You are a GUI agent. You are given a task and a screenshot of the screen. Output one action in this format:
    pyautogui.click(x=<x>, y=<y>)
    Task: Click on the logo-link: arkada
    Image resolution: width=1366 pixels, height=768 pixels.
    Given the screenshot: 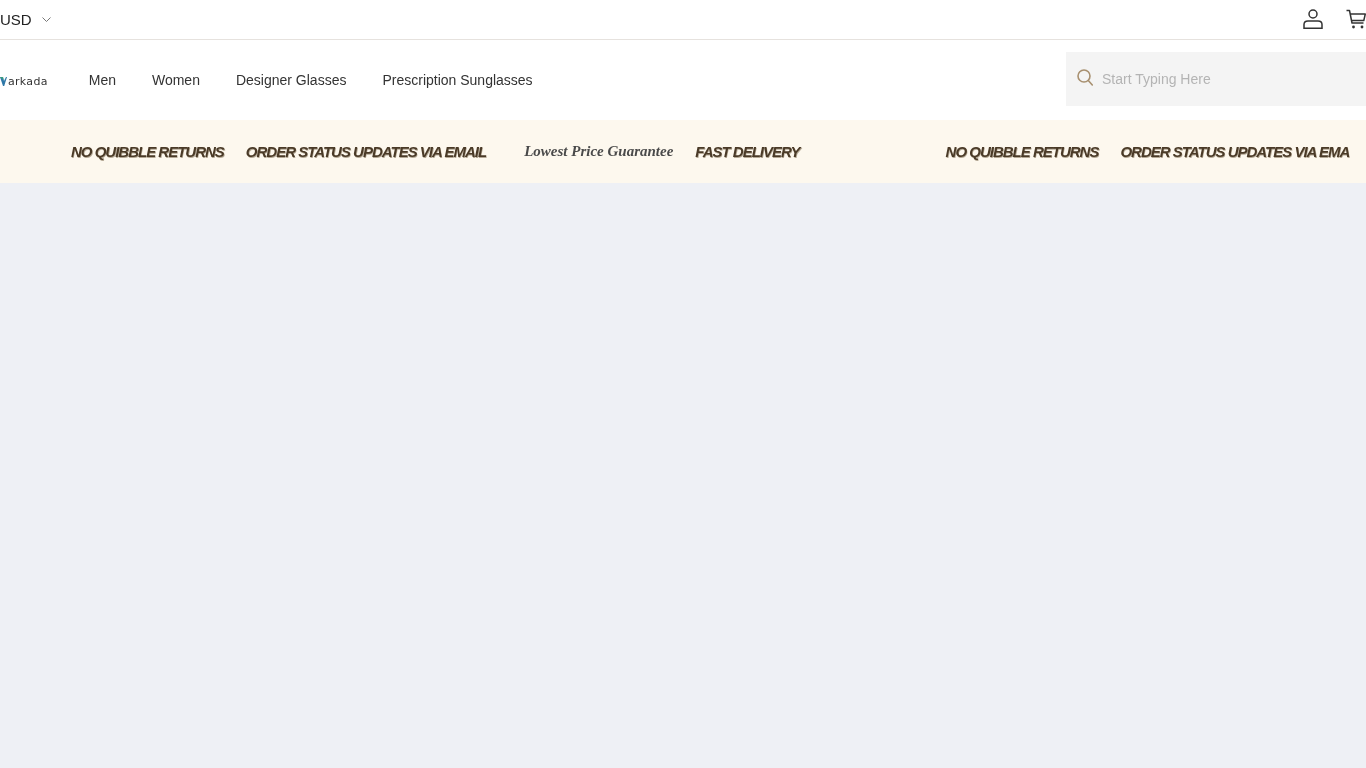 What is the action you would take?
    pyautogui.click(x=24, y=81)
    